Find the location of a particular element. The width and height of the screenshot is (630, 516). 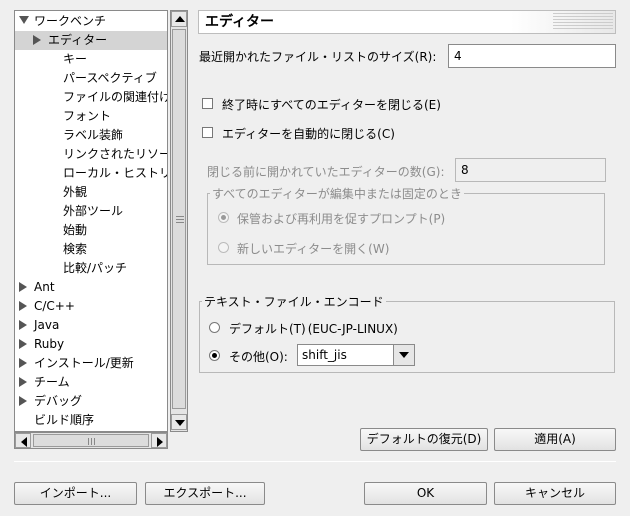

dirty-new-editor-radio is located at coordinates (223, 247).